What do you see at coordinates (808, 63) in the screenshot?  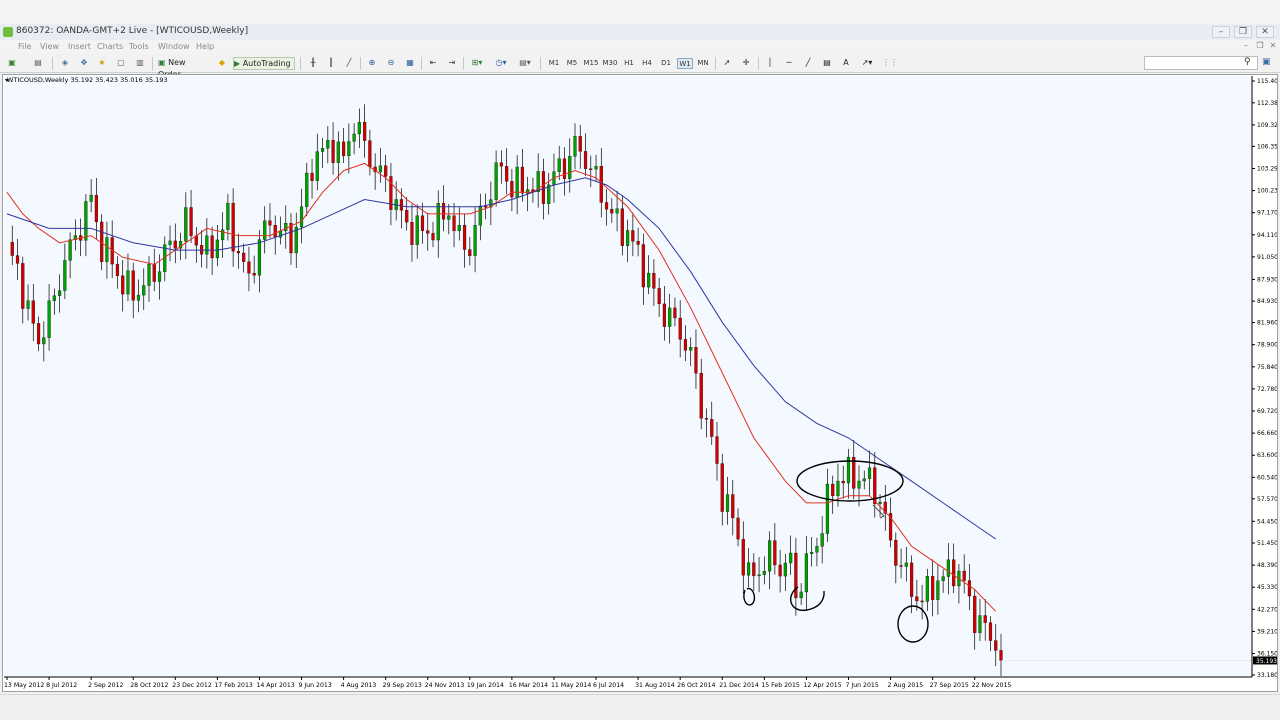 I see `trendline-icon: ╱` at bounding box center [808, 63].